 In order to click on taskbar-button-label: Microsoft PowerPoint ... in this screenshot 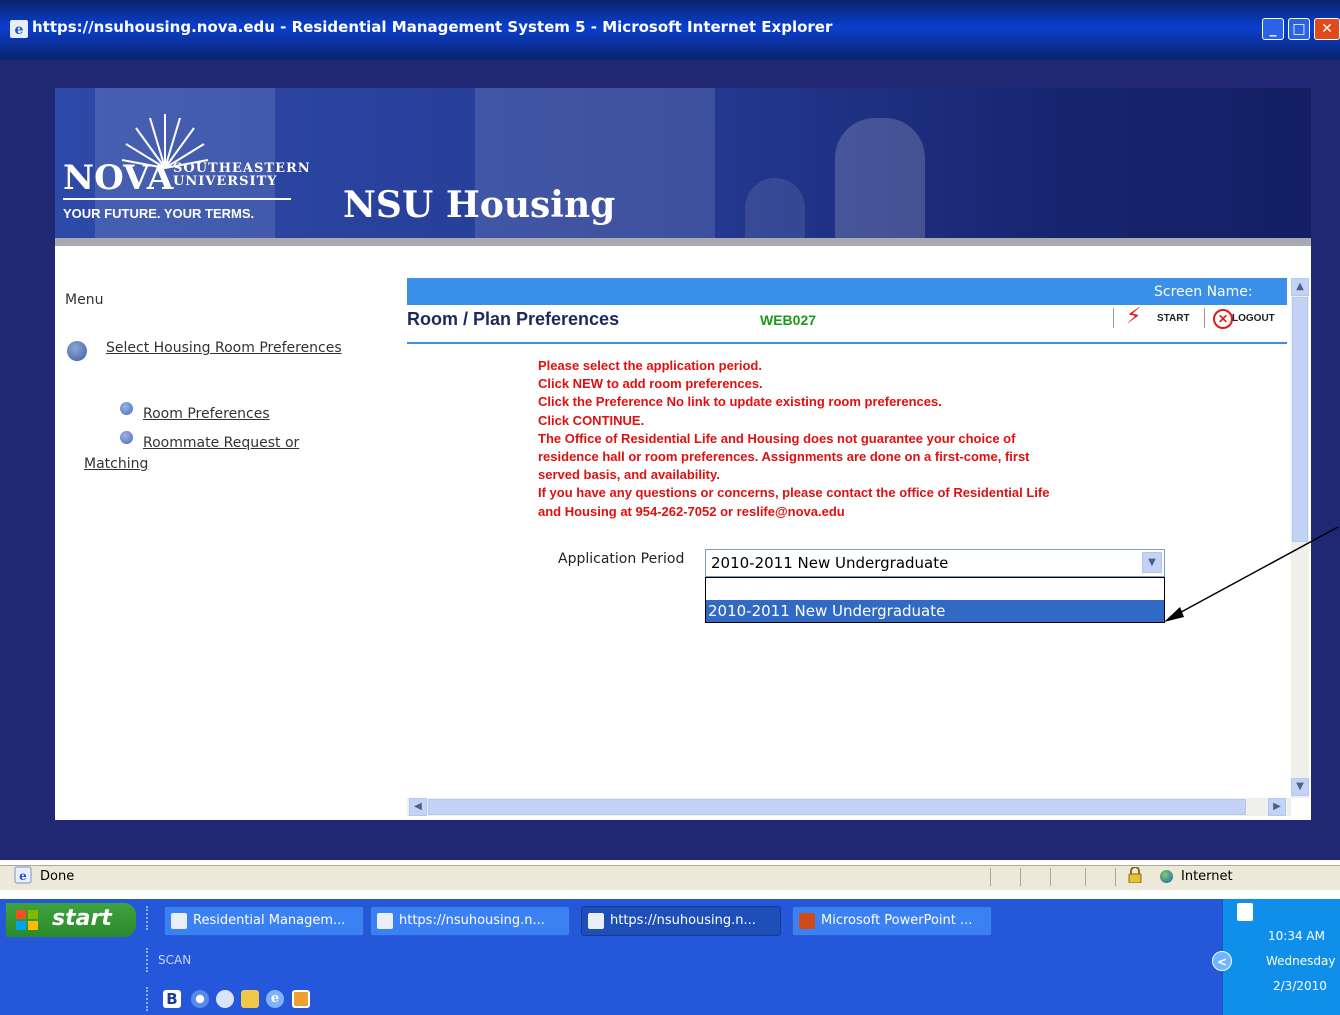, I will do `click(897, 920)`.